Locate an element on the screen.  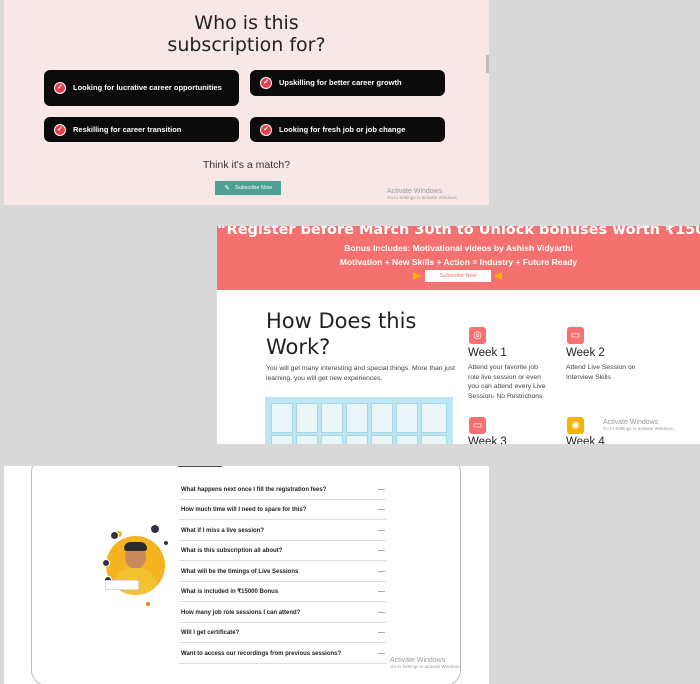
faq-item-4: What is this subscription all about? — is located at coordinates (283, 551).